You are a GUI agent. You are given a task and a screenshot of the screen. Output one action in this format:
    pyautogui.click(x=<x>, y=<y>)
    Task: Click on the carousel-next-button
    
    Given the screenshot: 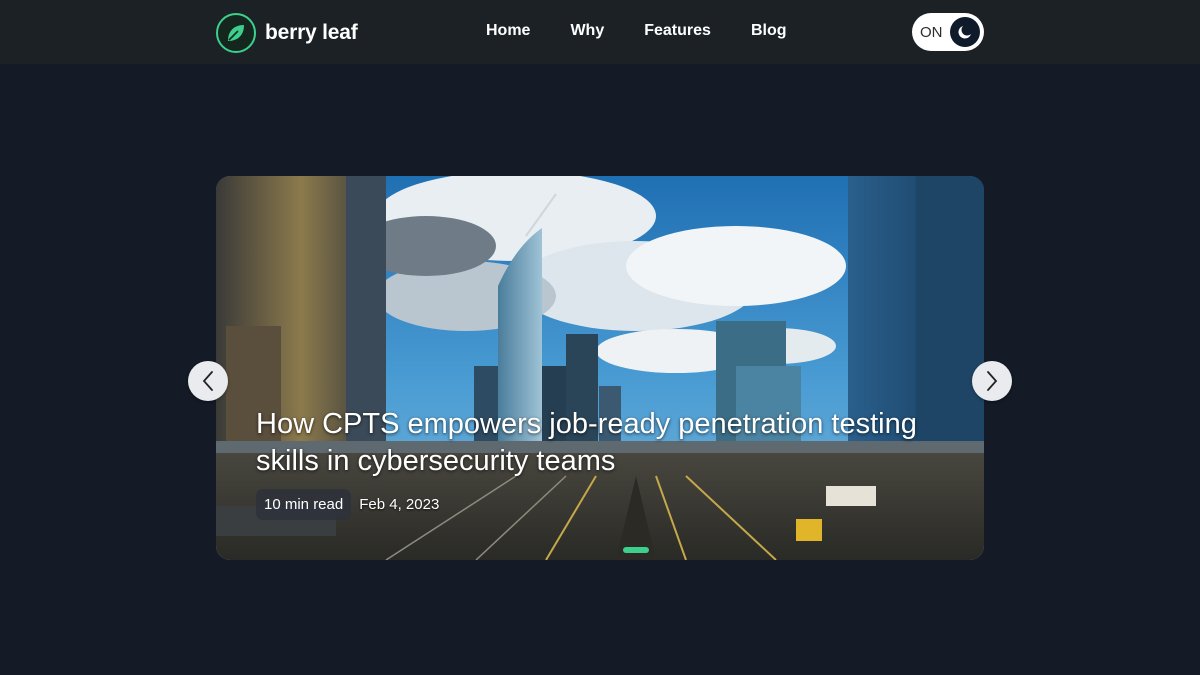 What is the action you would take?
    pyautogui.click(x=992, y=381)
    